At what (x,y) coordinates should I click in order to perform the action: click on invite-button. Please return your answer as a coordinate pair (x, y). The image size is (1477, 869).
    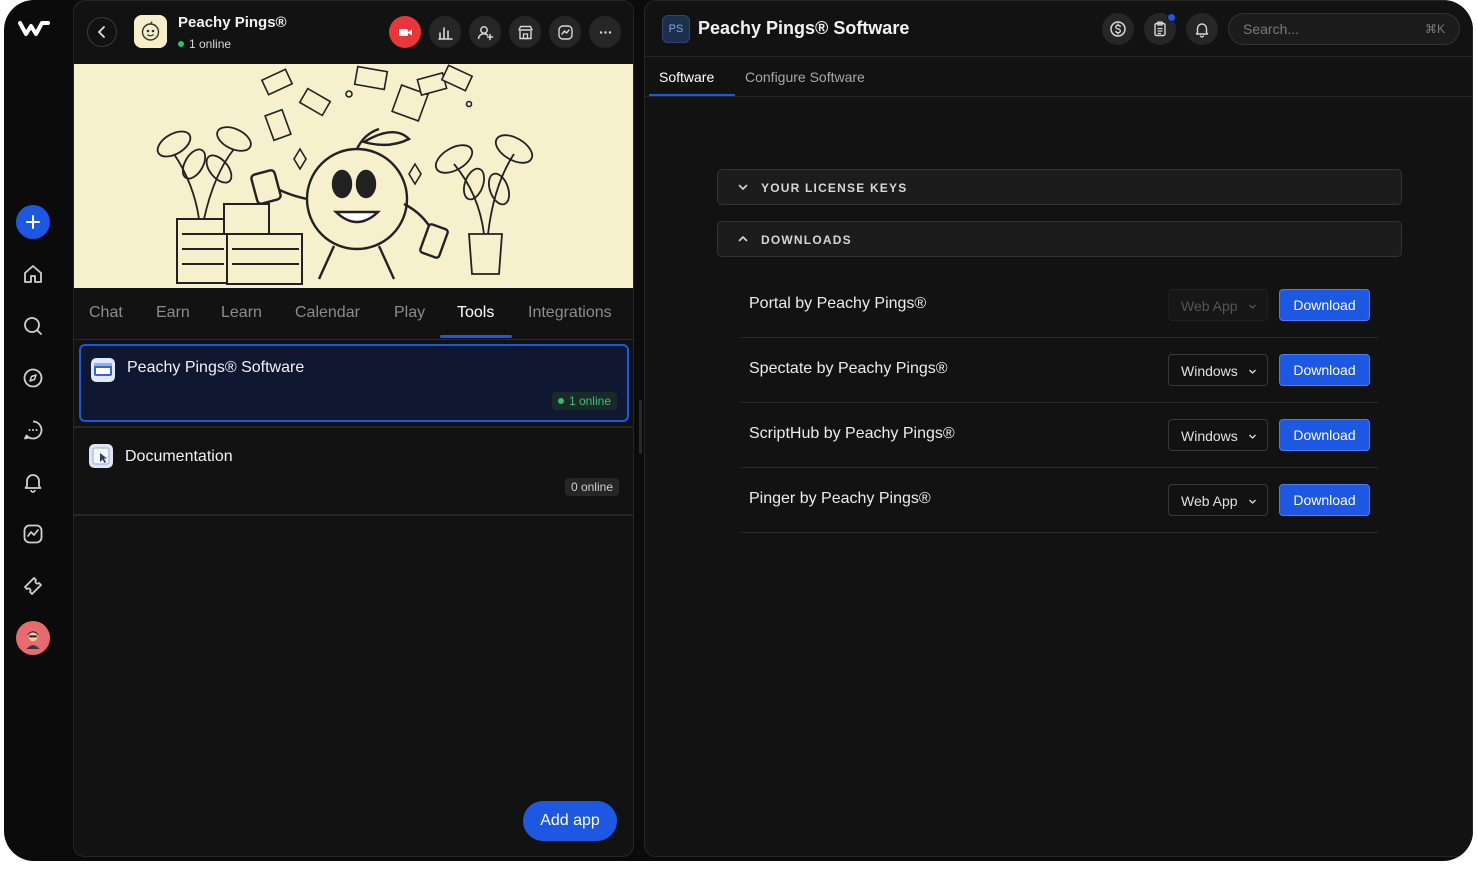
    Looking at the image, I should click on (485, 32).